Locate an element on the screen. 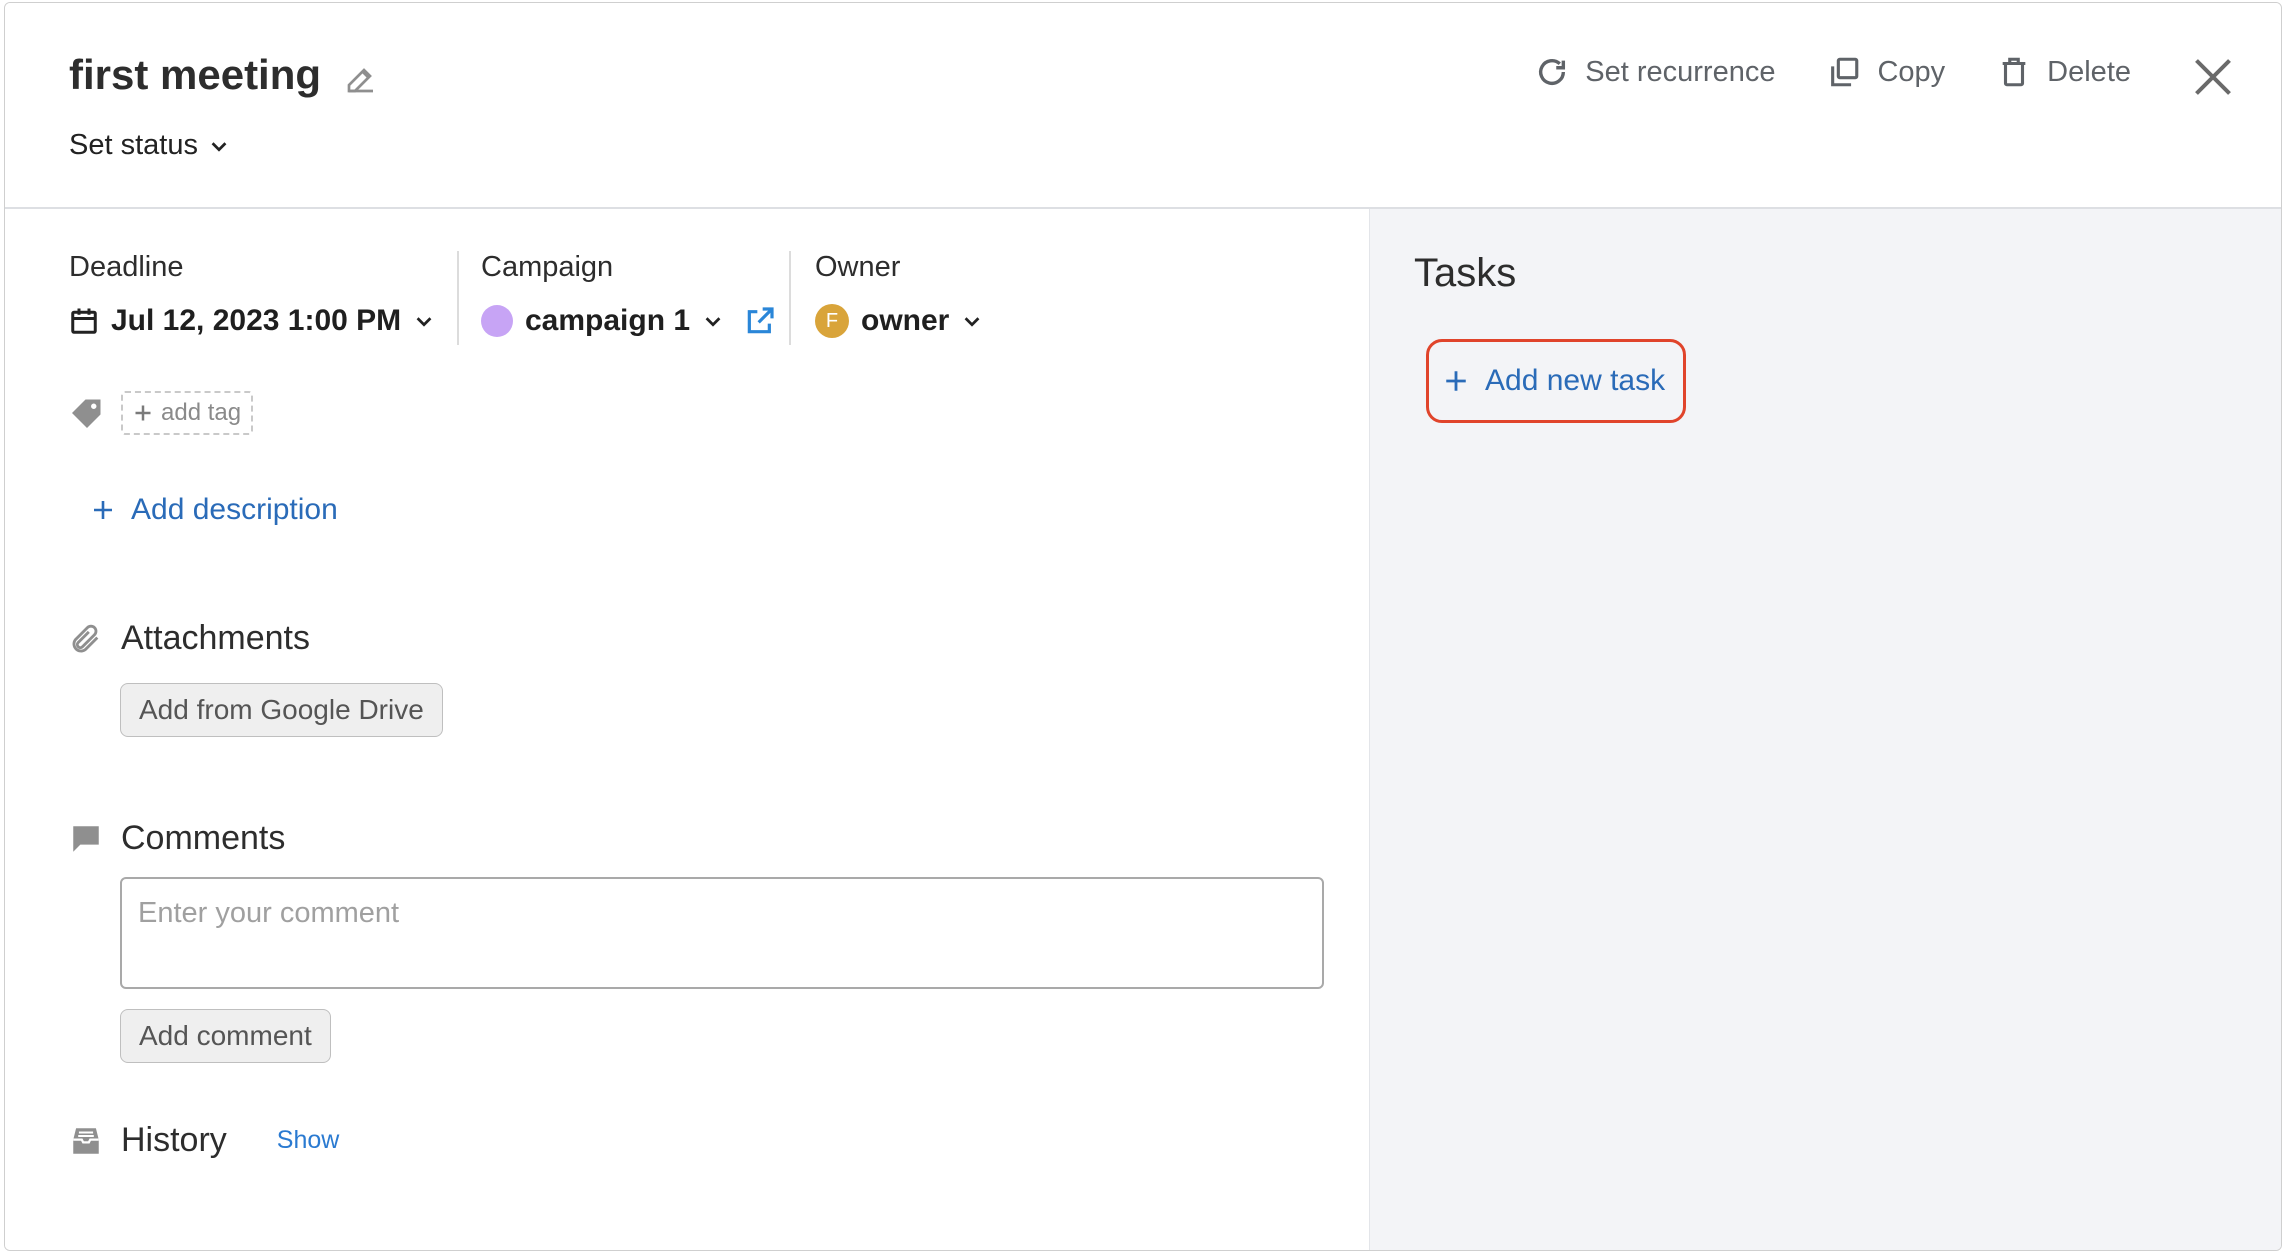 This screenshot has width=2284, height=1254. deadline-value: Jul 12, 2023 1:00 PM is located at coordinates (256, 320).